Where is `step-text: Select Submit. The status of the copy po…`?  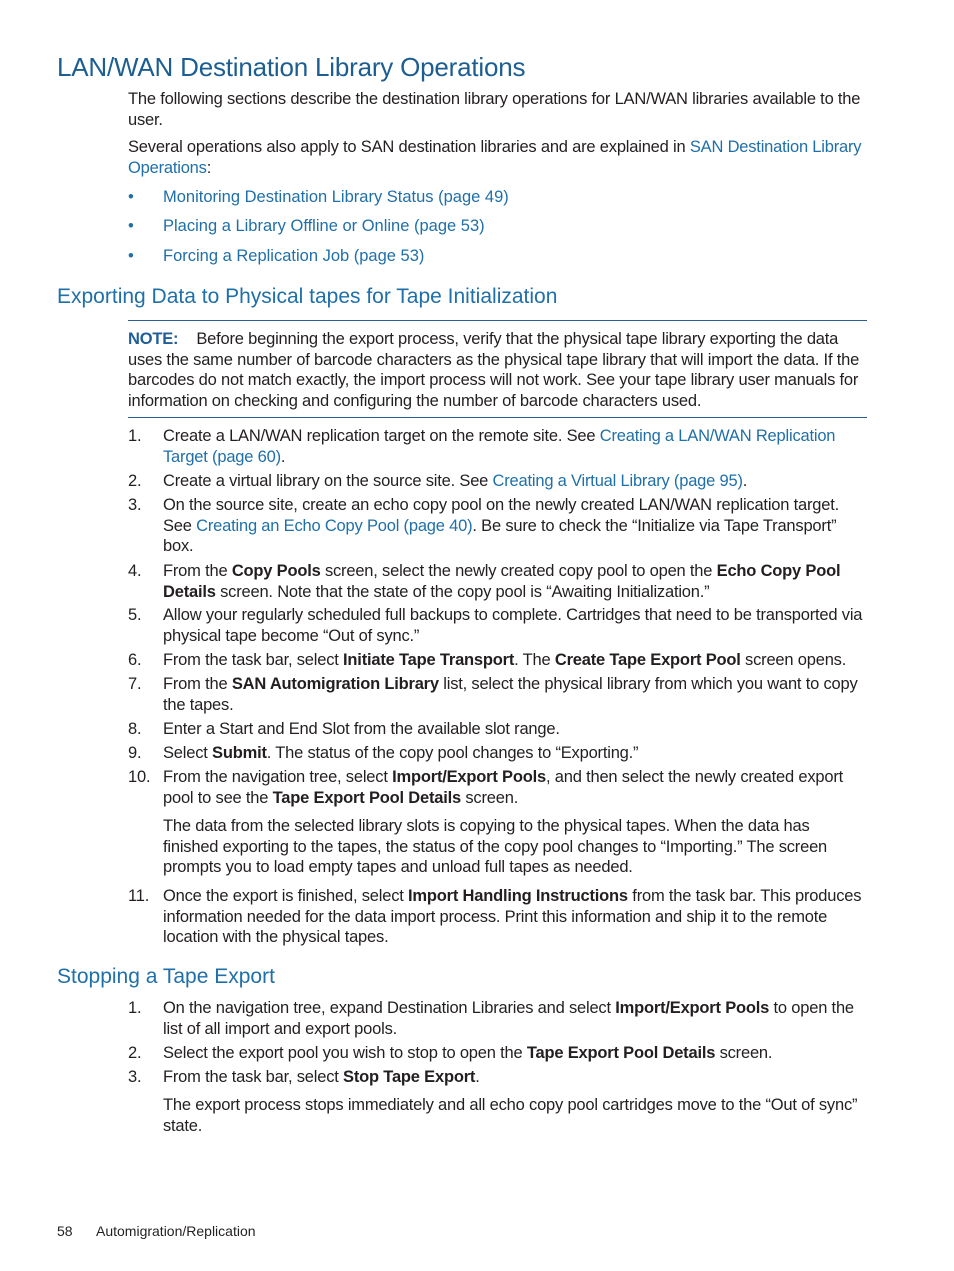 step-text: Select Submit. The status of the copy po… is located at coordinates (515, 753).